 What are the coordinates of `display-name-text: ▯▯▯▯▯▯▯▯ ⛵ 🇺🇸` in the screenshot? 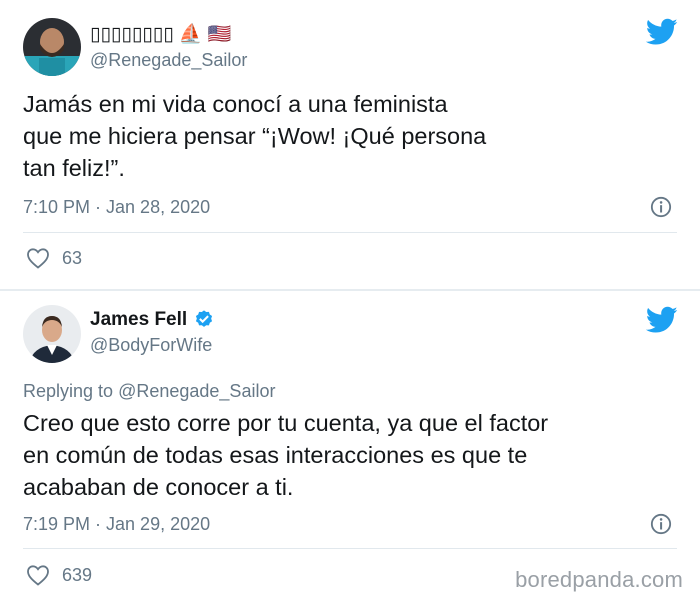 It's located at (161, 34).